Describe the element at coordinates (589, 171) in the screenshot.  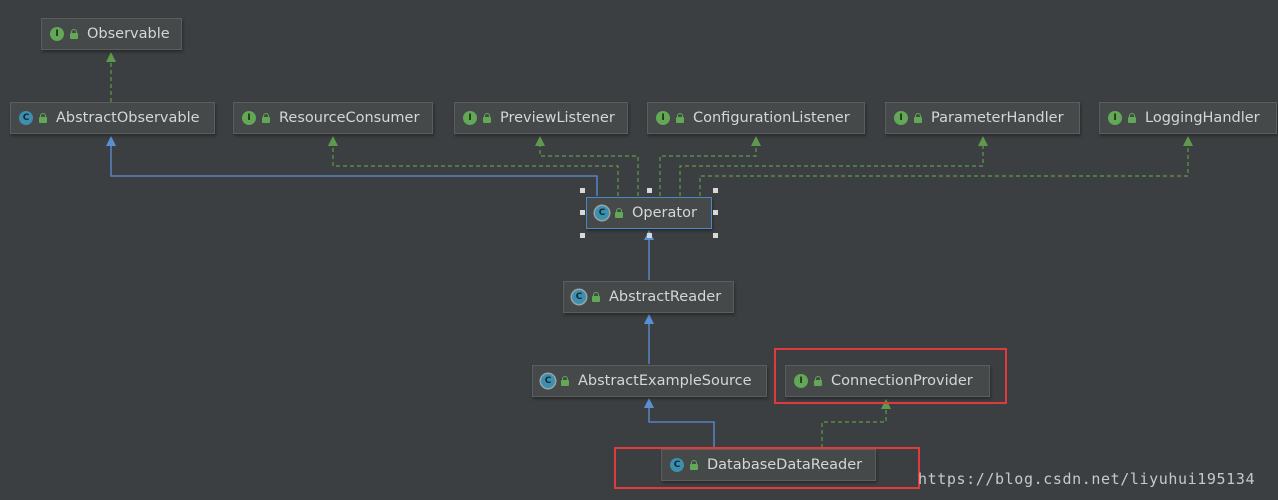
I see `edge-operator-previewlistener` at that location.